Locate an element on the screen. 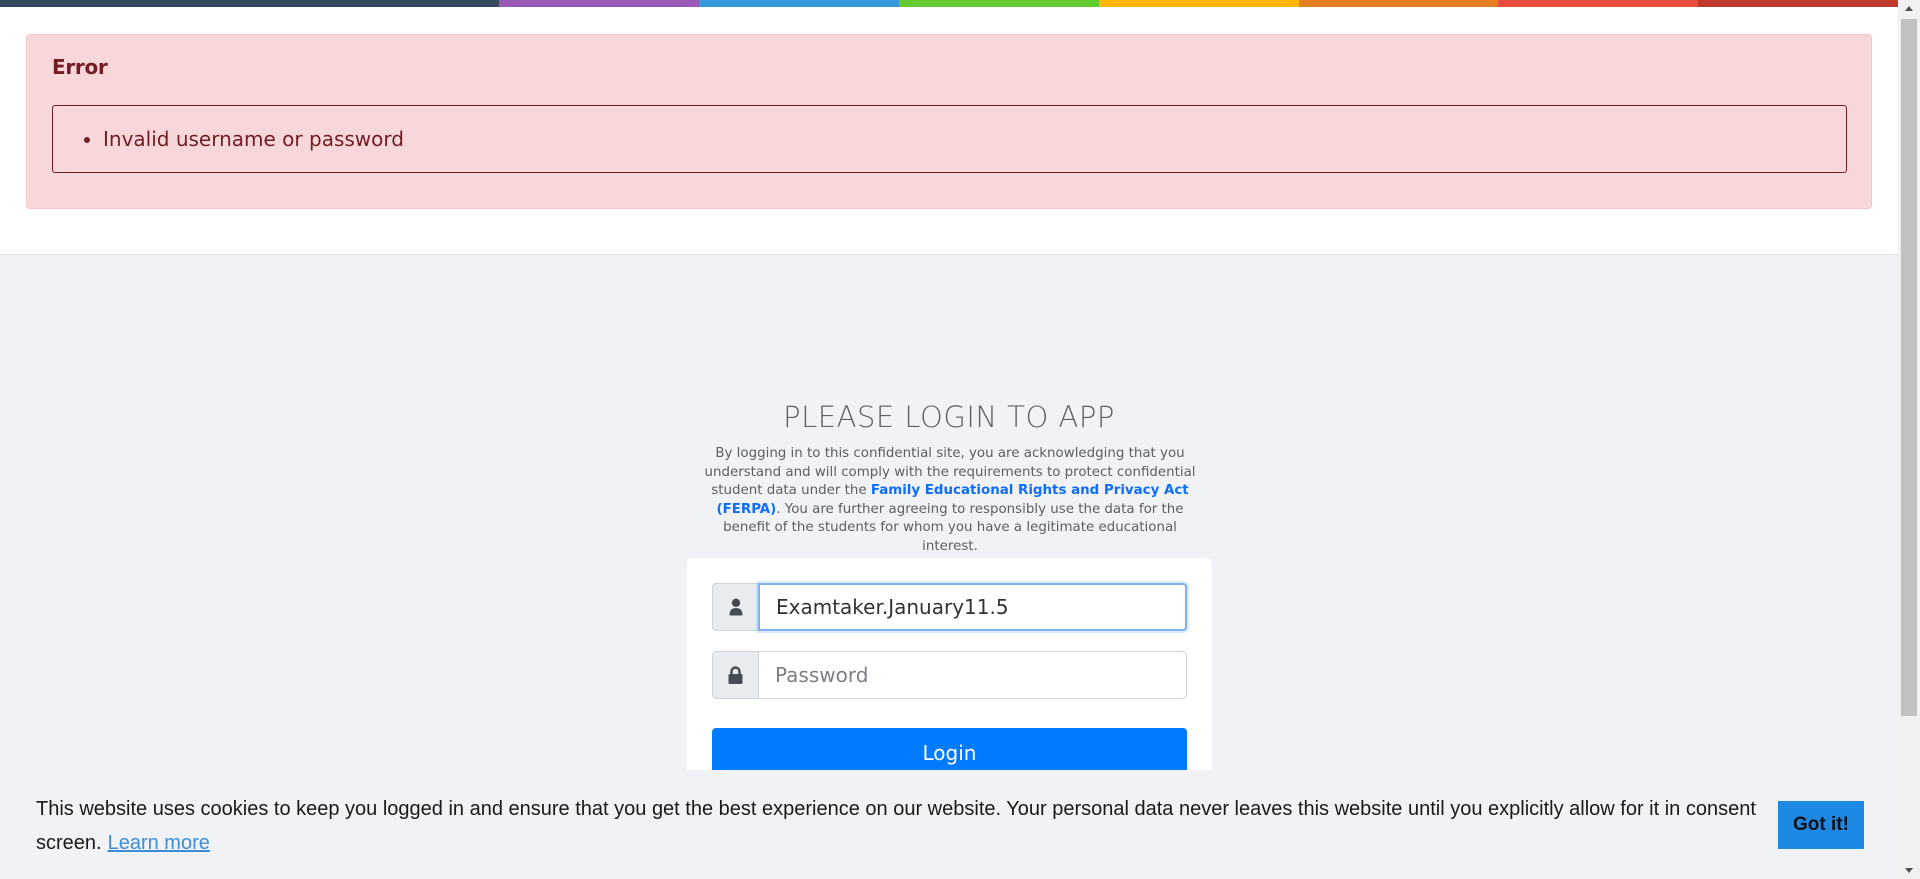 This screenshot has width=1920, height=879. error-list-box: Invalid username or password is located at coordinates (949, 139).